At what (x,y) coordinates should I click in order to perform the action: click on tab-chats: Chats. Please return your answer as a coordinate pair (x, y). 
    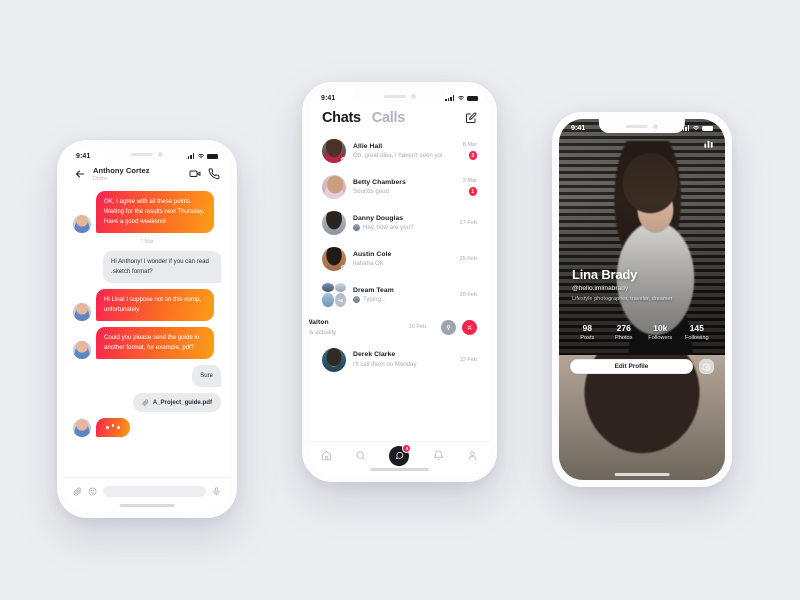
    Looking at the image, I should click on (341, 118).